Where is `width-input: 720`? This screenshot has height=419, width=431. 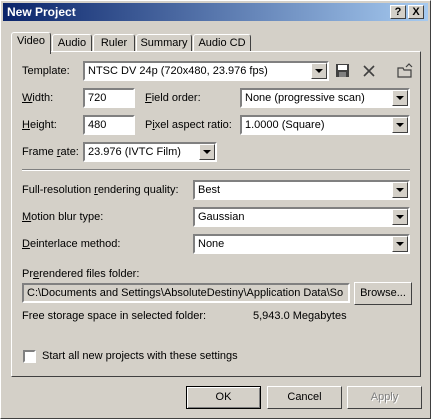
width-input: 720 is located at coordinates (109, 98).